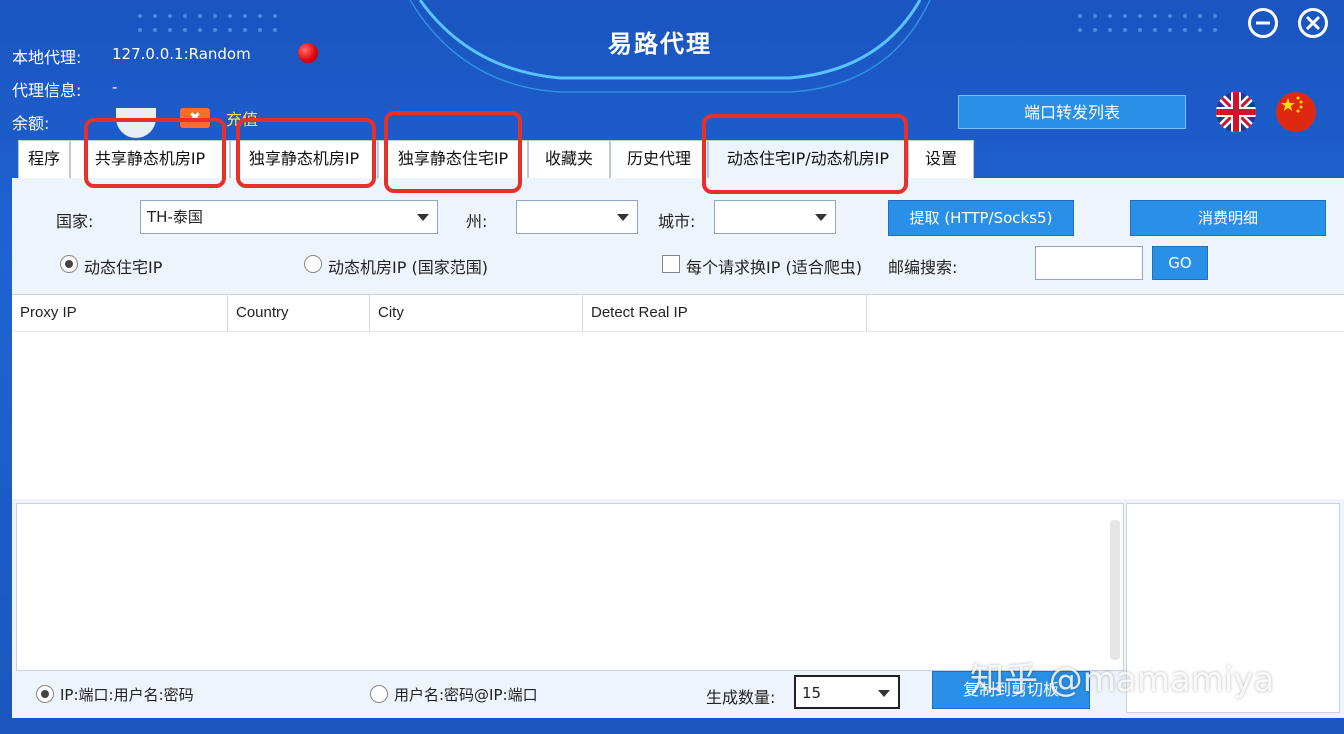 This screenshot has height=734, width=1344. I want to click on country-label: 国家:, so click(75, 221).